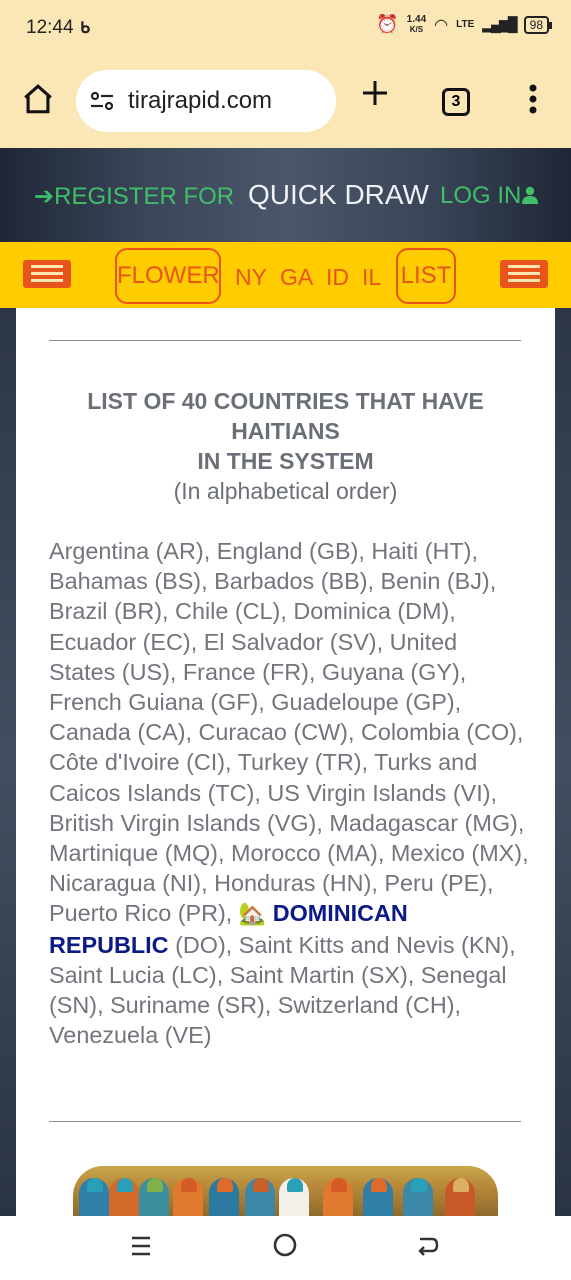 This screenshot has width=571, height=1280. I want to click on circle-home-icon, so click(285, 1245).